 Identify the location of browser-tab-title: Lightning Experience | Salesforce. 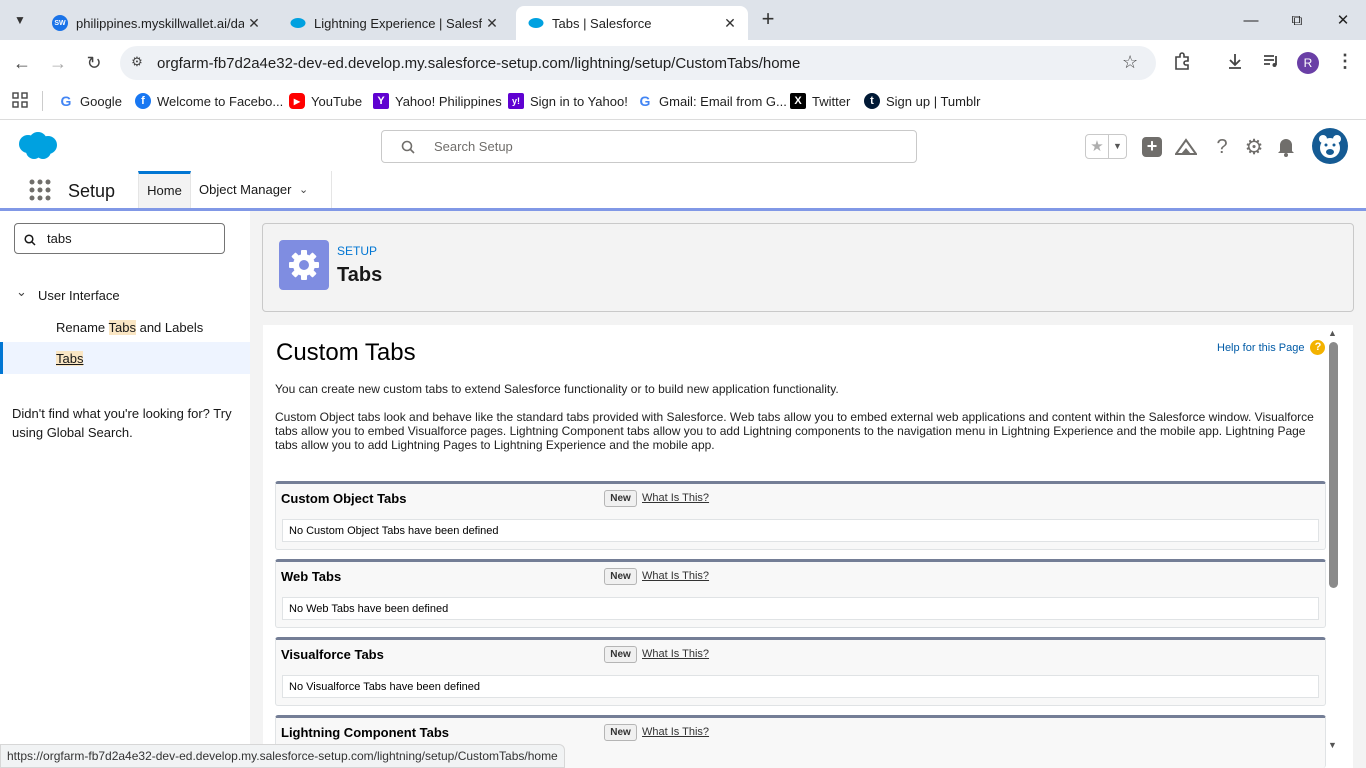
(398, 23).